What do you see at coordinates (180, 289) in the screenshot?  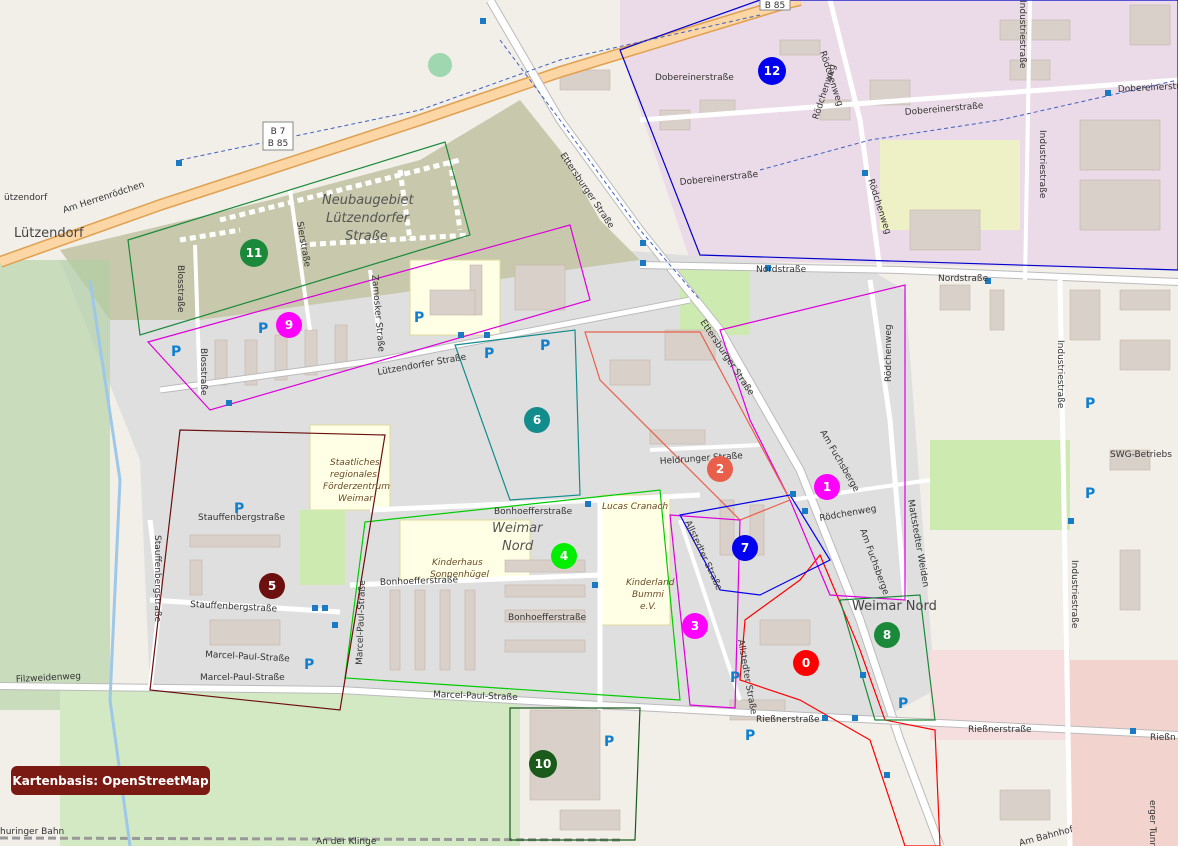 I see `street-blosstrasse-1: Blosstraße` at bounding box center [180, 289].